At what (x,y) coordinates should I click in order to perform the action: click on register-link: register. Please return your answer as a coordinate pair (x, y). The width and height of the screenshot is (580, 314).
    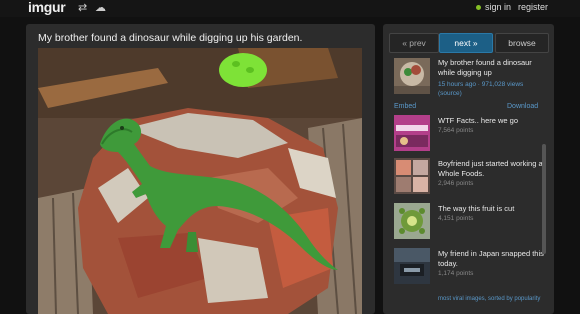
    Looking at the image, I should click on (533, 7).